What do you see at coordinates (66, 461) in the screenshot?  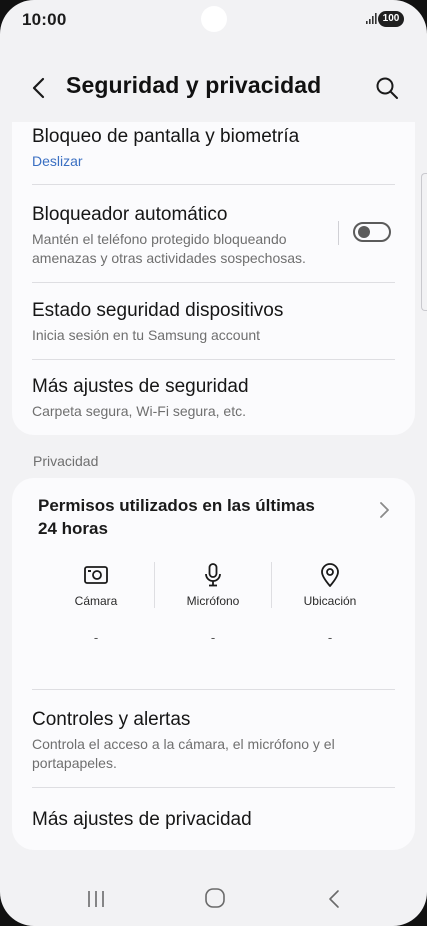 I see `privacy-section-label: Privacidad` at bounding box center [66, 461].